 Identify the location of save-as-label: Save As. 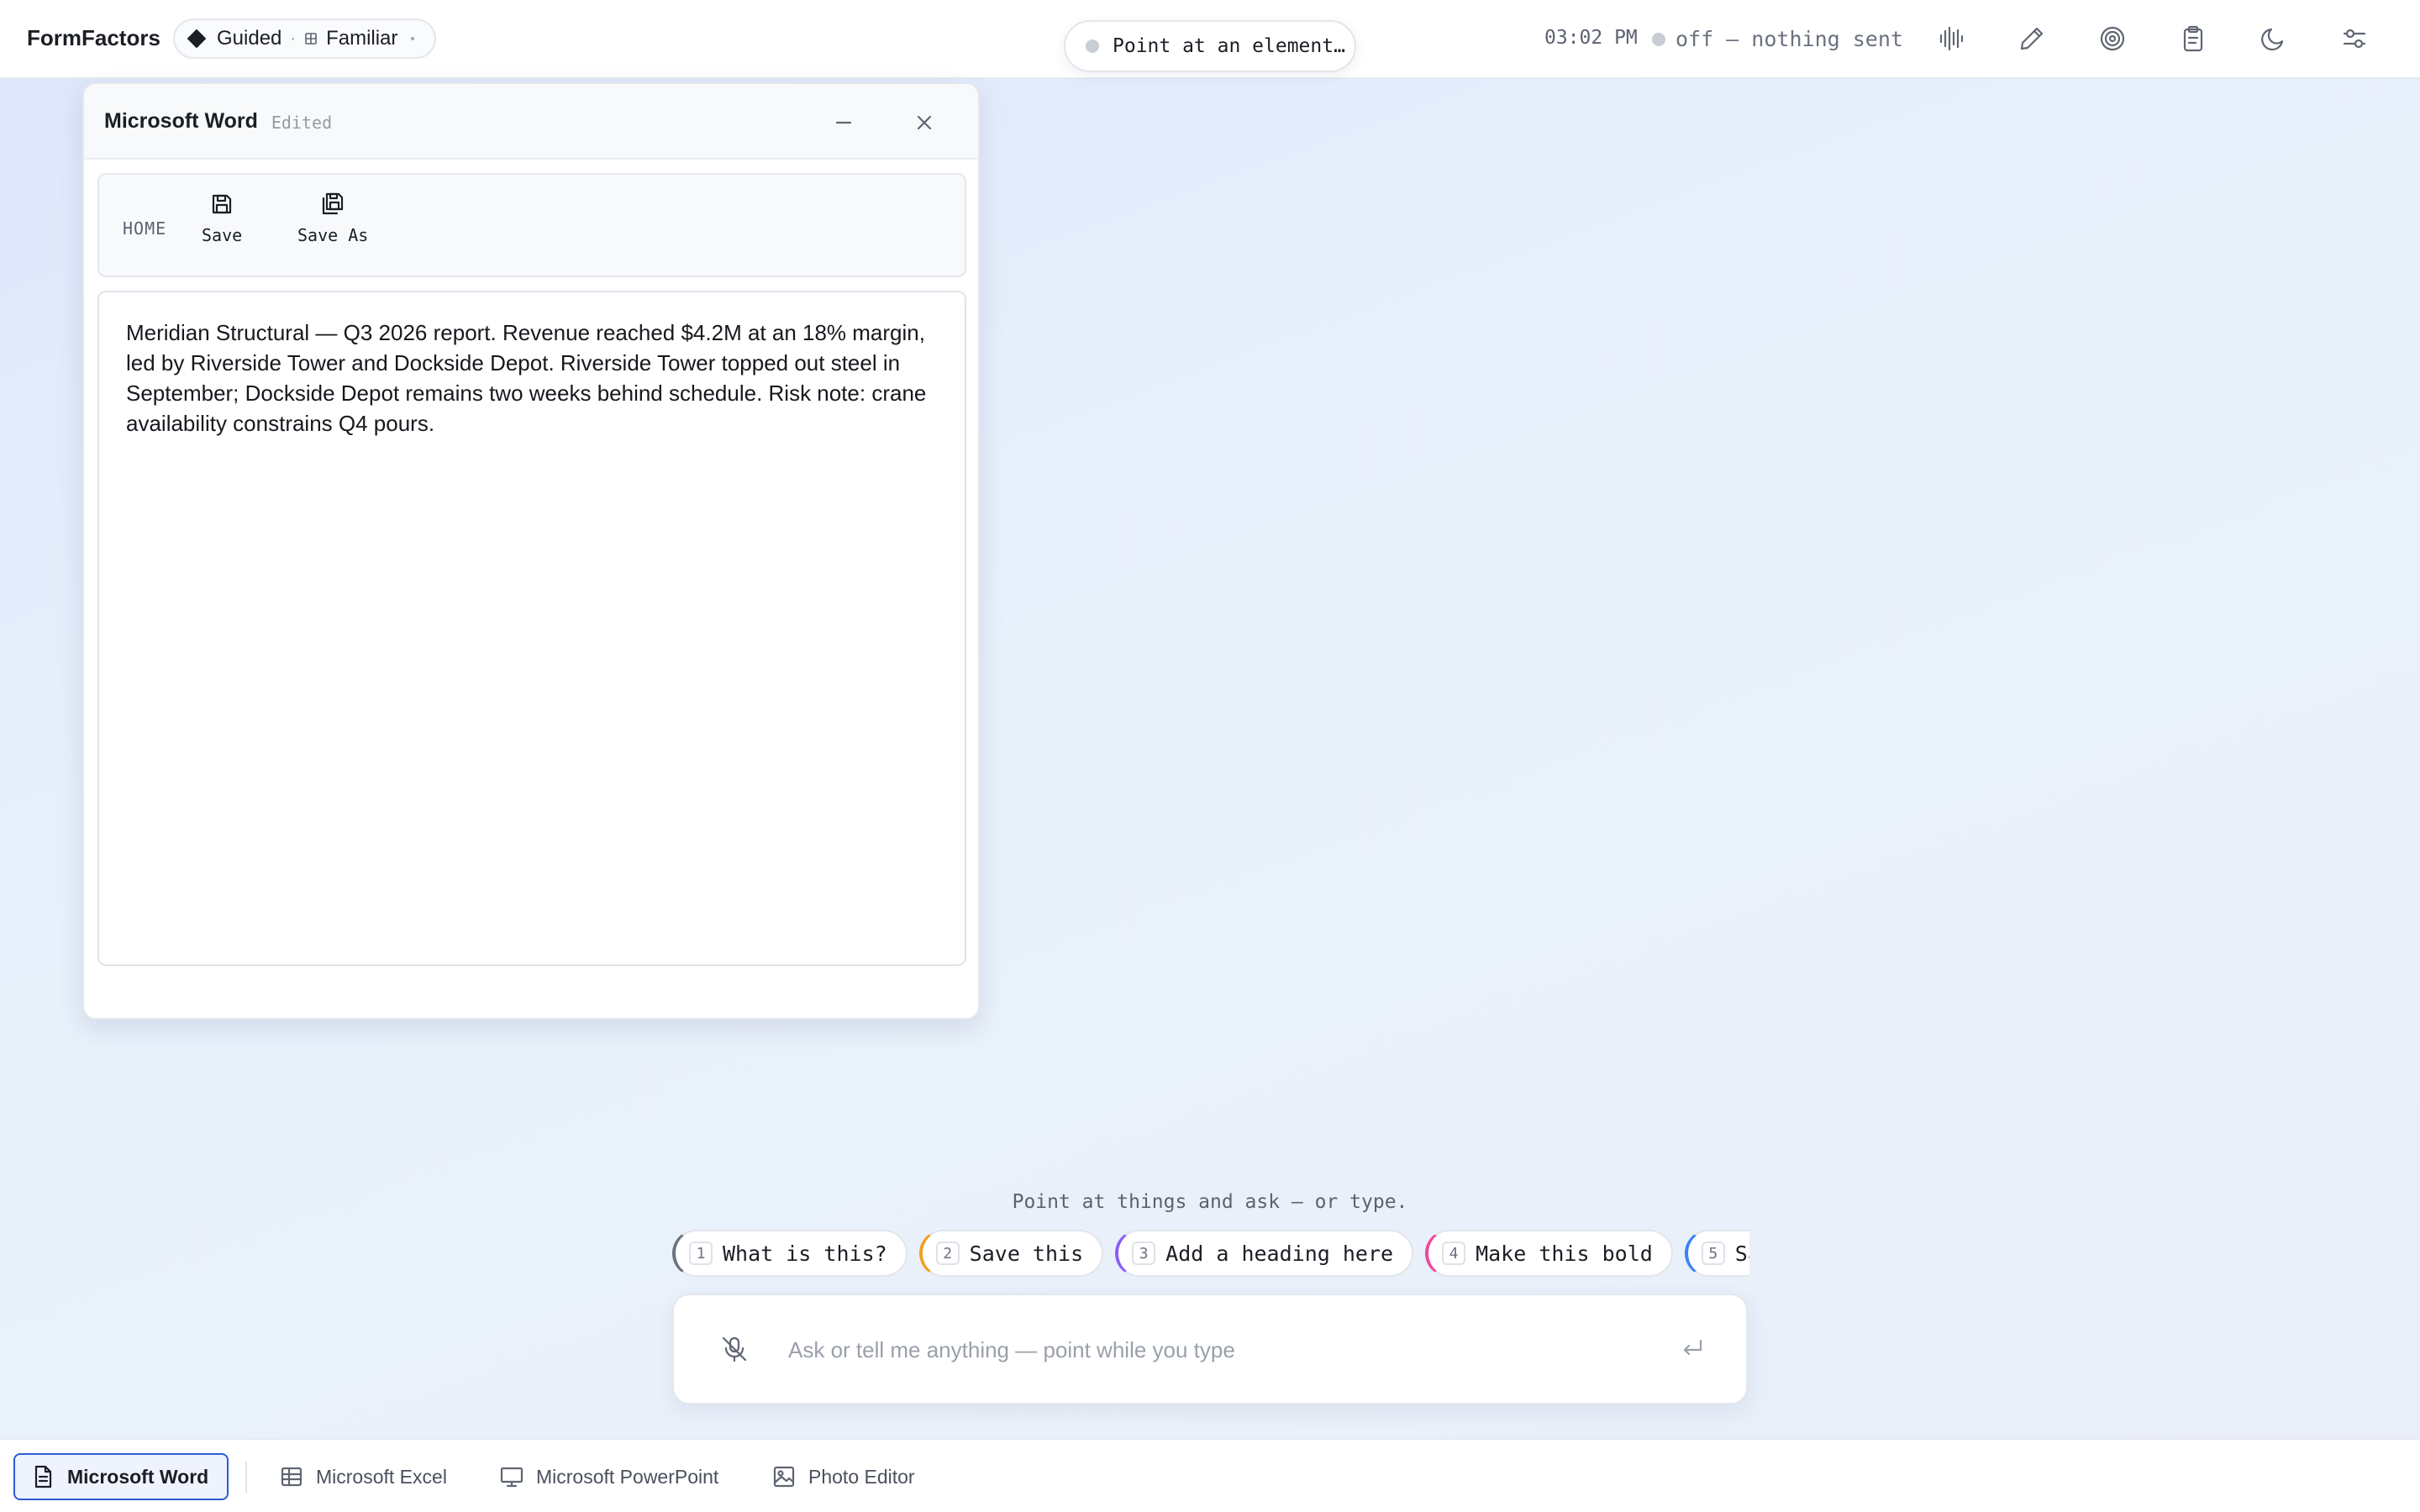
(333, 235).